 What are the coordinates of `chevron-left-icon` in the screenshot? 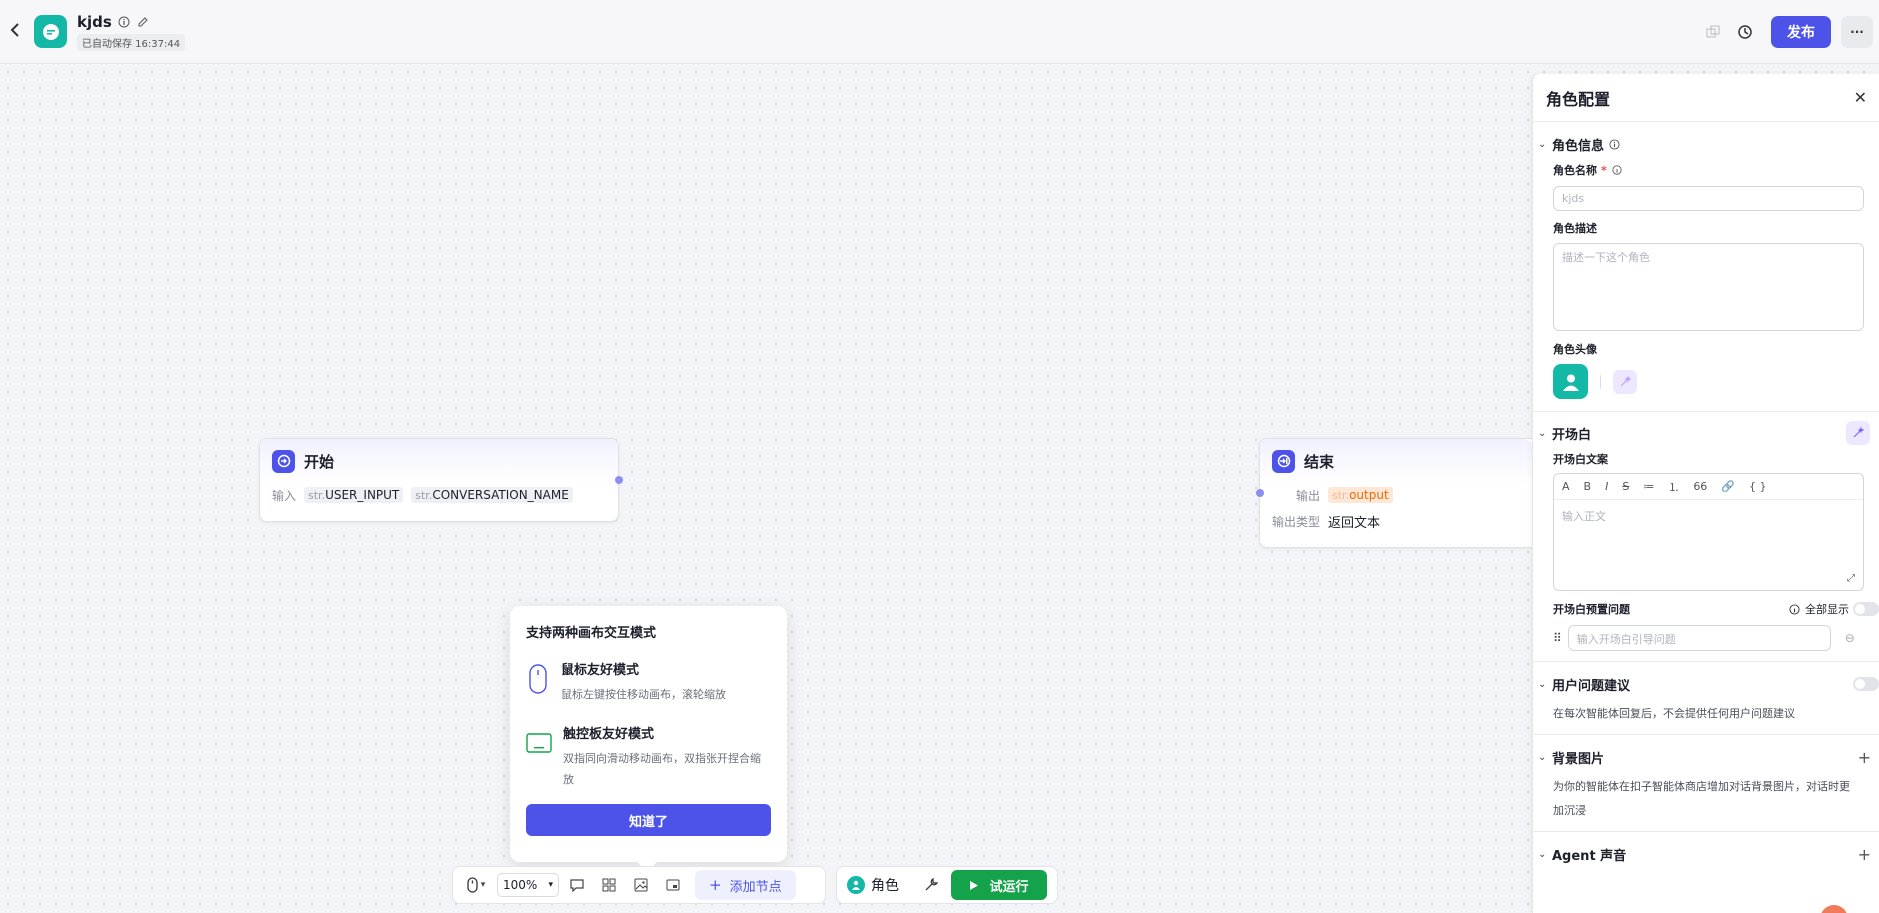 It's located at (14, 30).